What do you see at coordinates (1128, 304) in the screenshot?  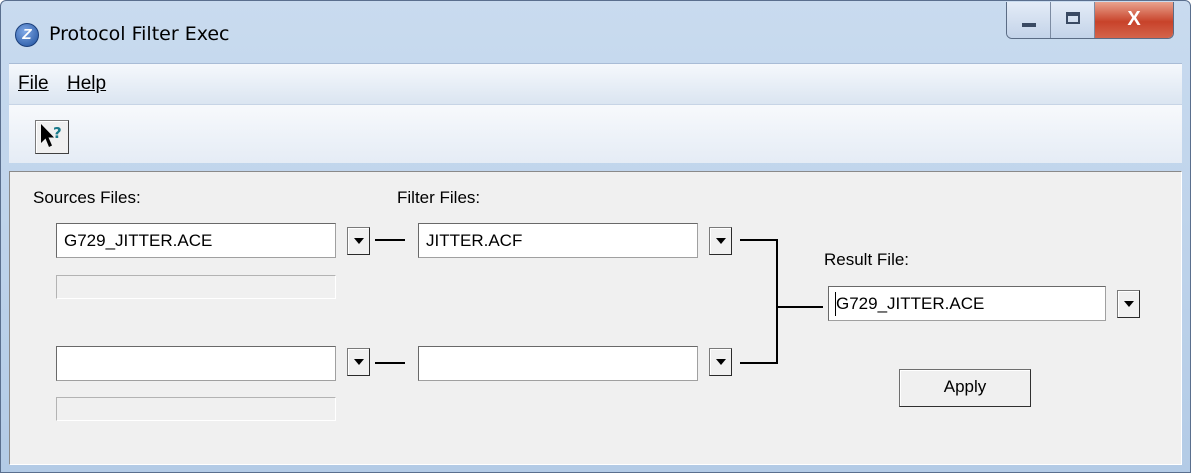 I see `result-file-dropdown` at bounding box center [1128, 304].